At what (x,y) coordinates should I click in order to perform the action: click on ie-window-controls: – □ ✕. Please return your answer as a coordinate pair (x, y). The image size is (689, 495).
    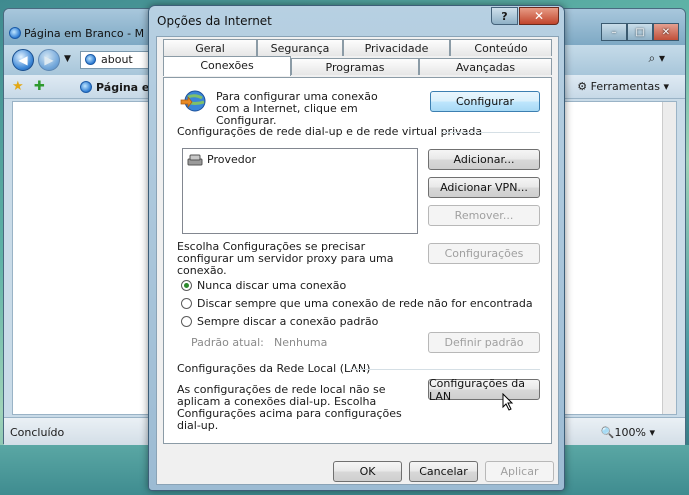
    Looking at the image, I should click on (640, 32).